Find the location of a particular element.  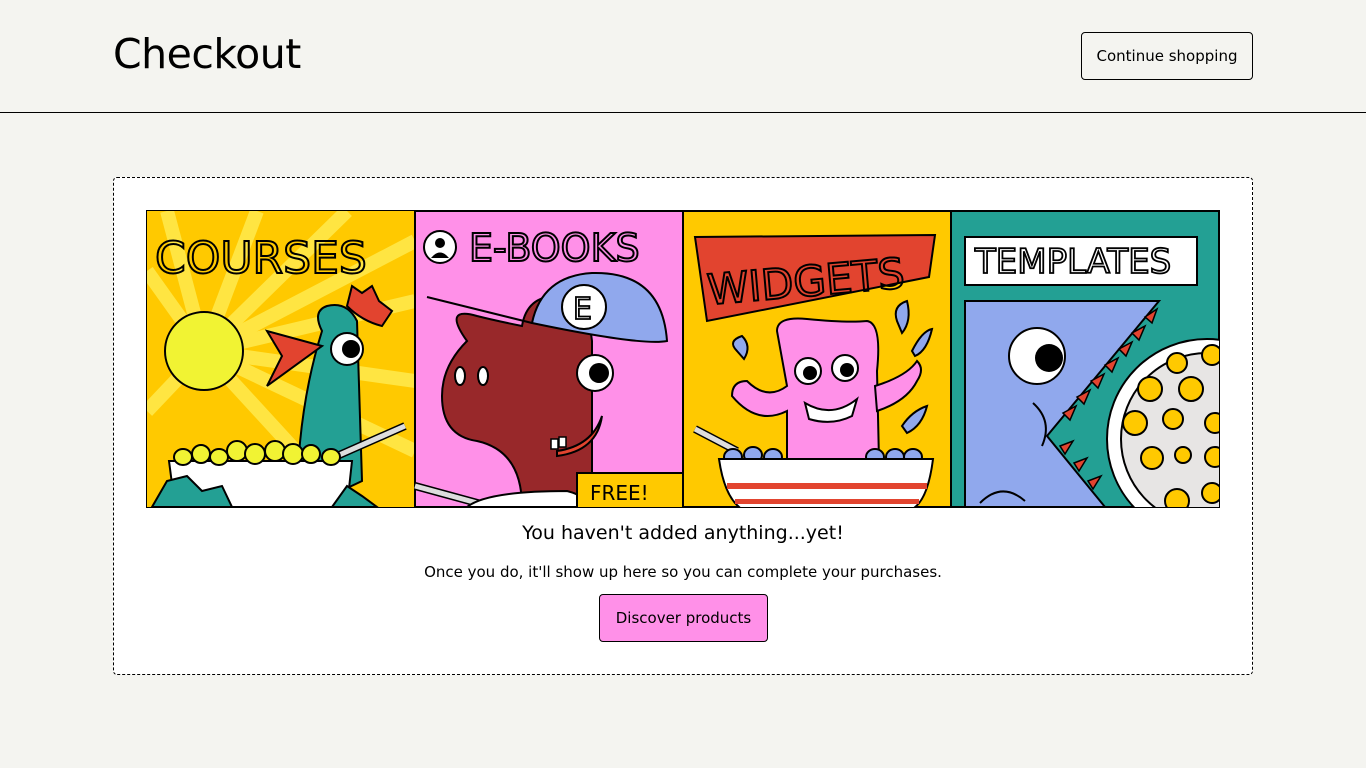

continue-shopping-button: Continue shopping is located at coordinates (1167, 56).